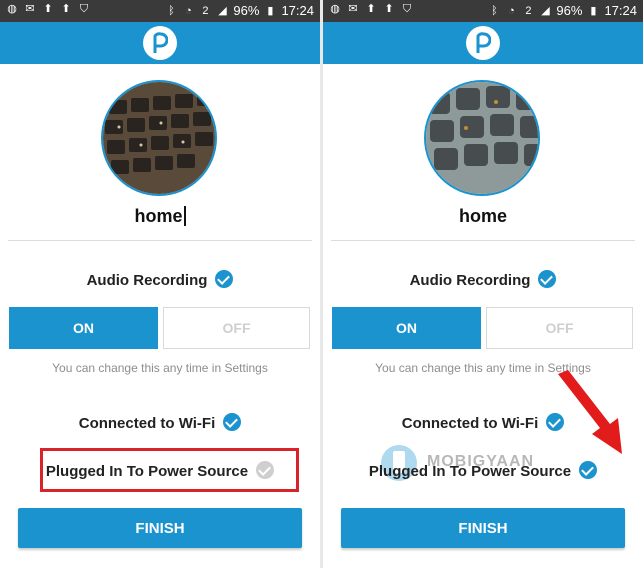 The width and height of the screenshot is (643, 568). Describe the element at coordinates (169, 470) in the screenshot. I see `highlight-box` at that location.